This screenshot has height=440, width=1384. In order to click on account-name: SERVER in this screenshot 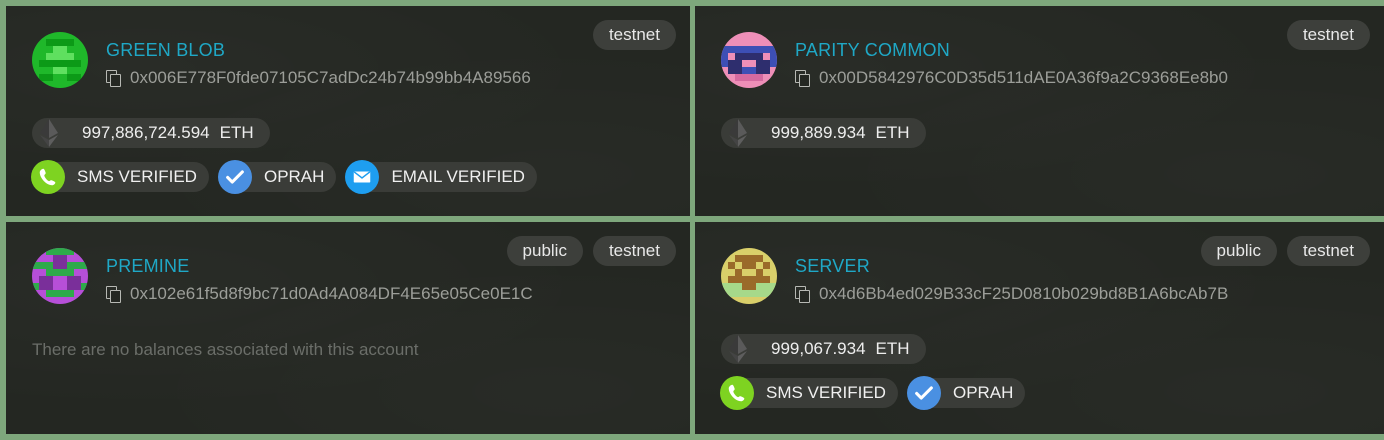, I will do `click(832, 266)`.